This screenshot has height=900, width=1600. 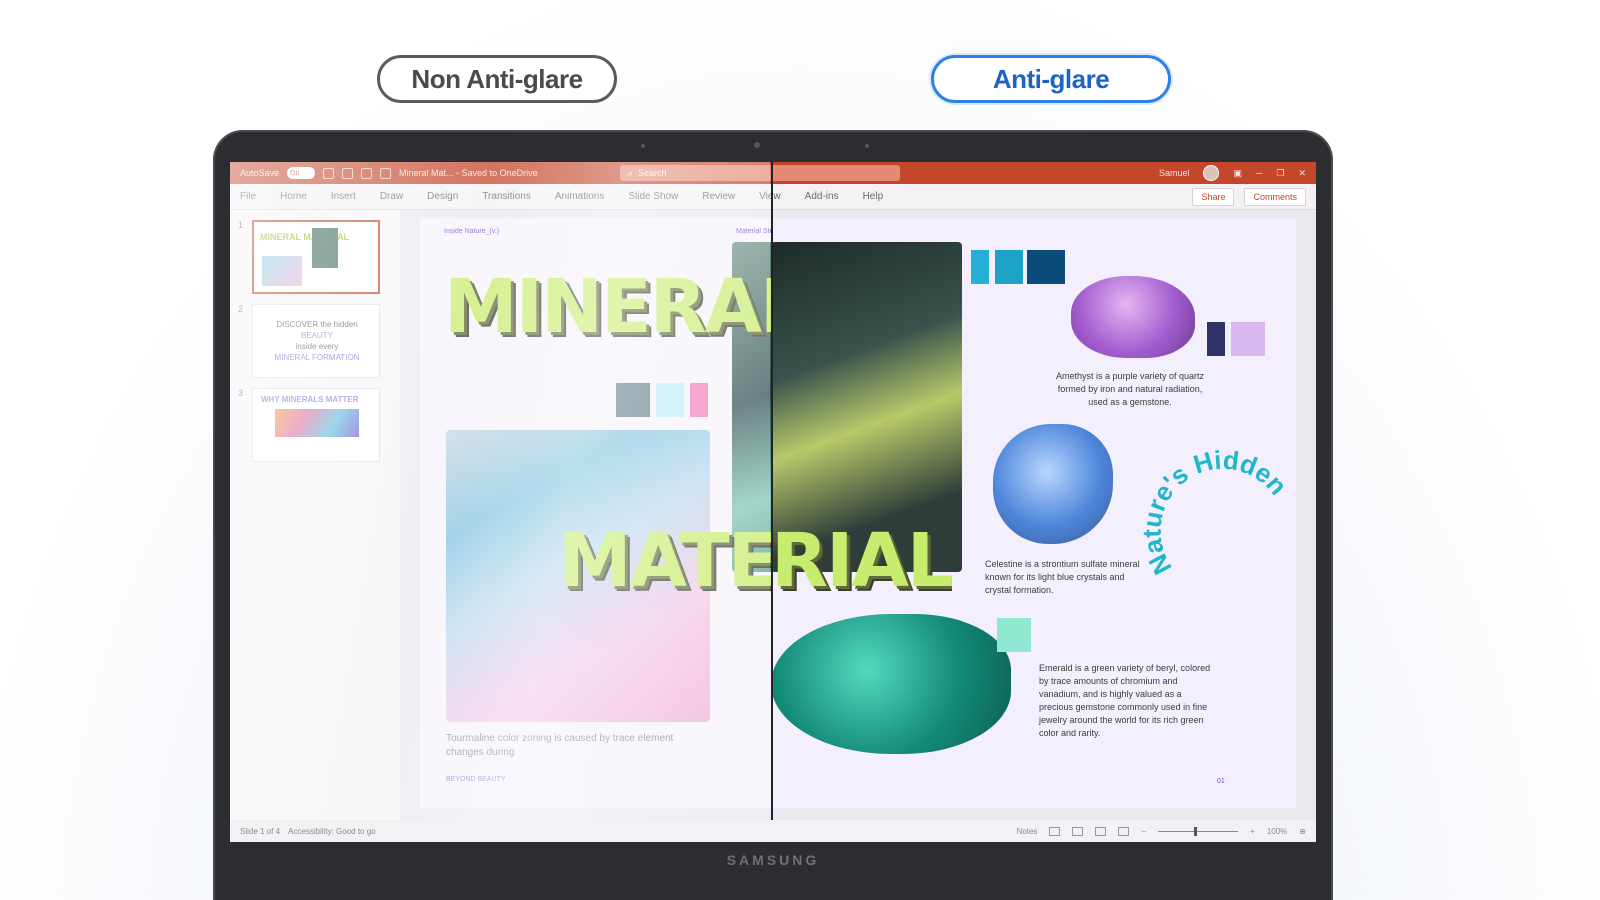 What do you see at coordinates (1174, 173) in the screenshot?
I see `user-name: Samuel` at bounding box center [1174, 173].